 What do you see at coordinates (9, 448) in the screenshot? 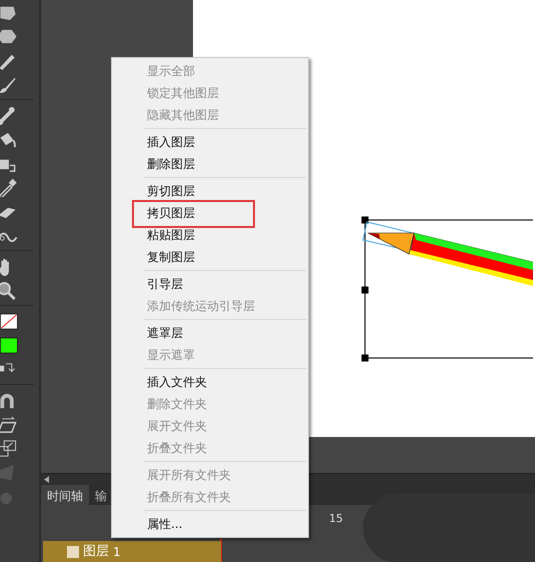
I see `scale-tool-icon` at bounding box center [9, 448].